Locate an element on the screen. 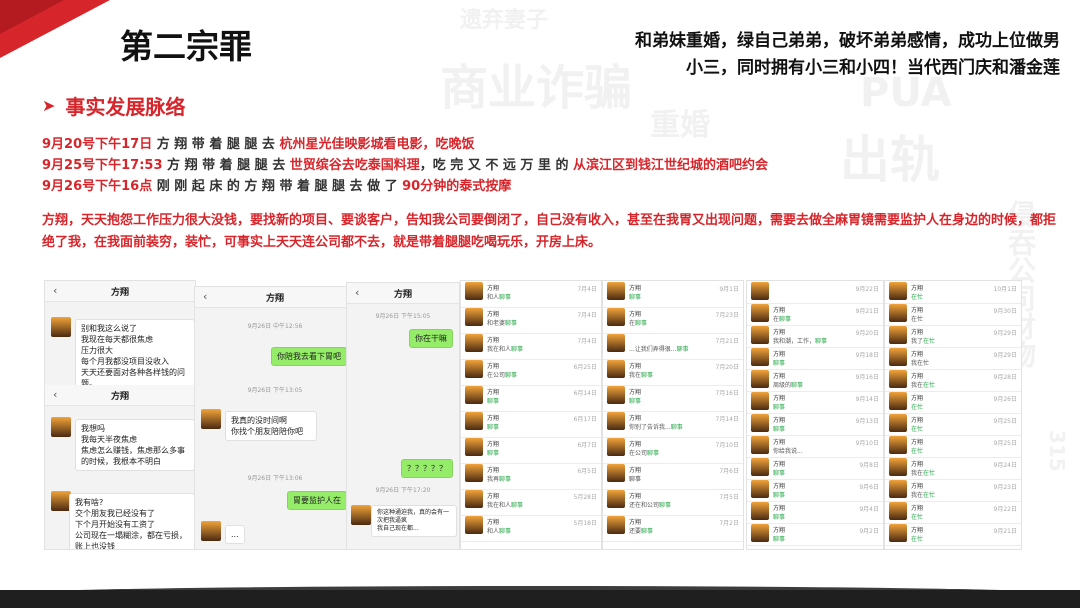 The height and width of the screenshot is (608, 1080). row-date: 9月6日 is located at coordinates (869, 487).